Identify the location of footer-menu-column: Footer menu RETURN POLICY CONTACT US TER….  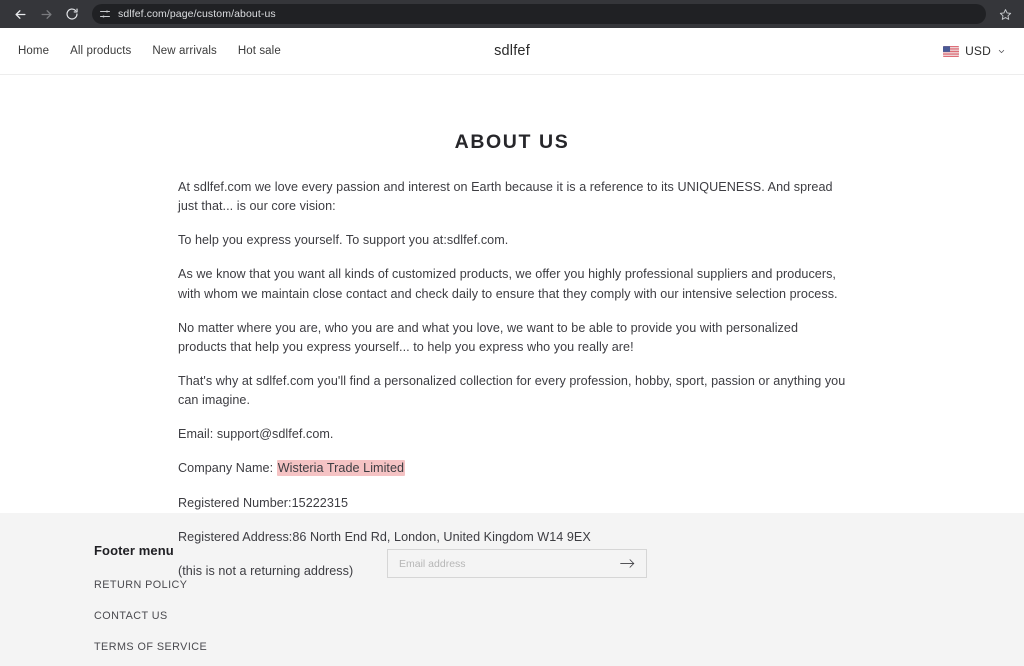
(239, 604).